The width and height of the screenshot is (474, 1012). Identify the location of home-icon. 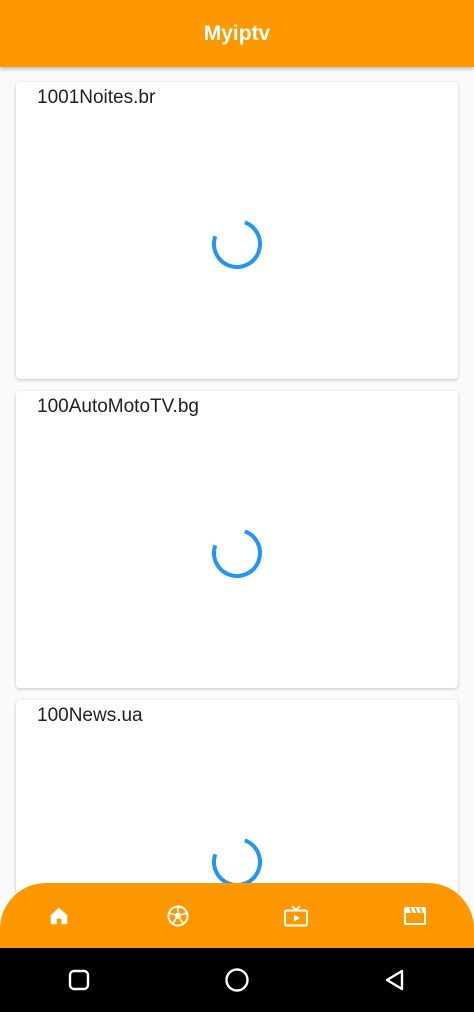
(59, 915).